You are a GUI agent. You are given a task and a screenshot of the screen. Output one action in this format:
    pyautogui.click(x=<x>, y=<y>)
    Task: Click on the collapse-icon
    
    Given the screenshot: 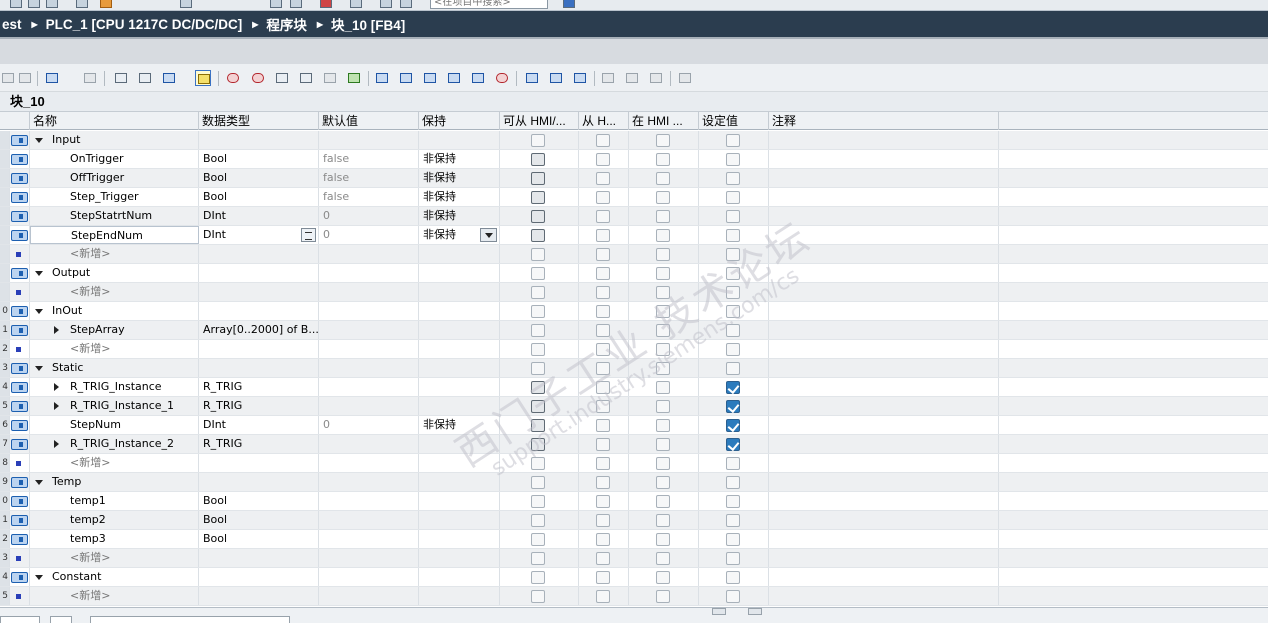 What is the action you would take?
    pyautogui.click(x=39, y=577)
    